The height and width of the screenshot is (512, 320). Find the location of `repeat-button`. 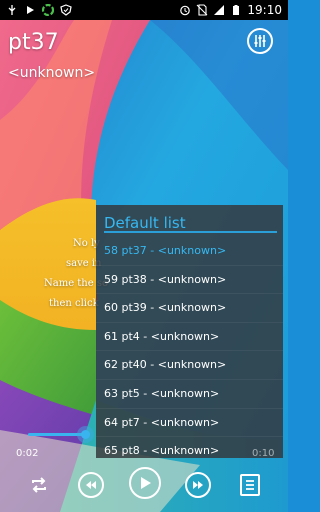

repeat-button is located at coordinates (39, 485).